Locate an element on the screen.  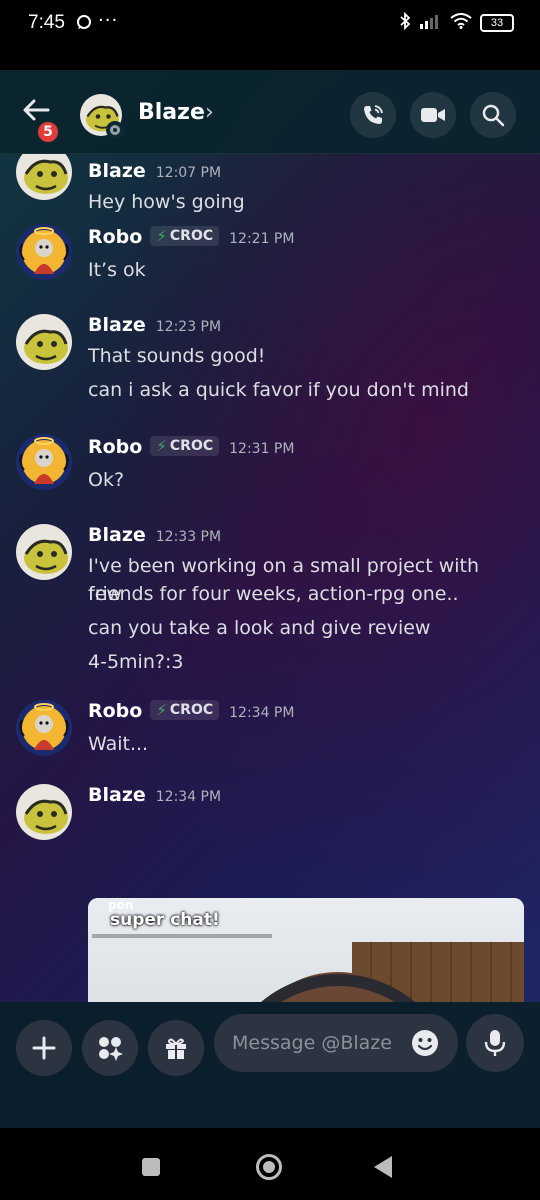
message-time: 12:23 PM is located at coordinates (188, 327).